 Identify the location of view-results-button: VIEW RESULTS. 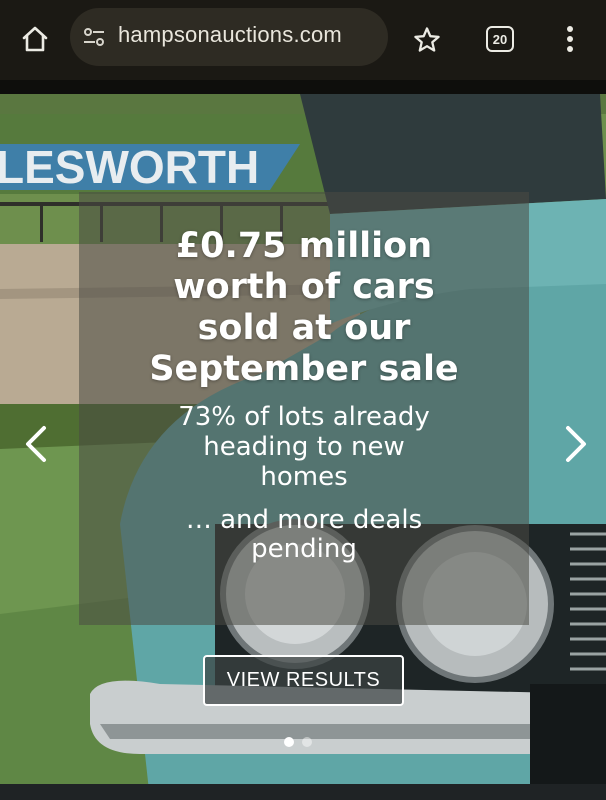
(303, 680).